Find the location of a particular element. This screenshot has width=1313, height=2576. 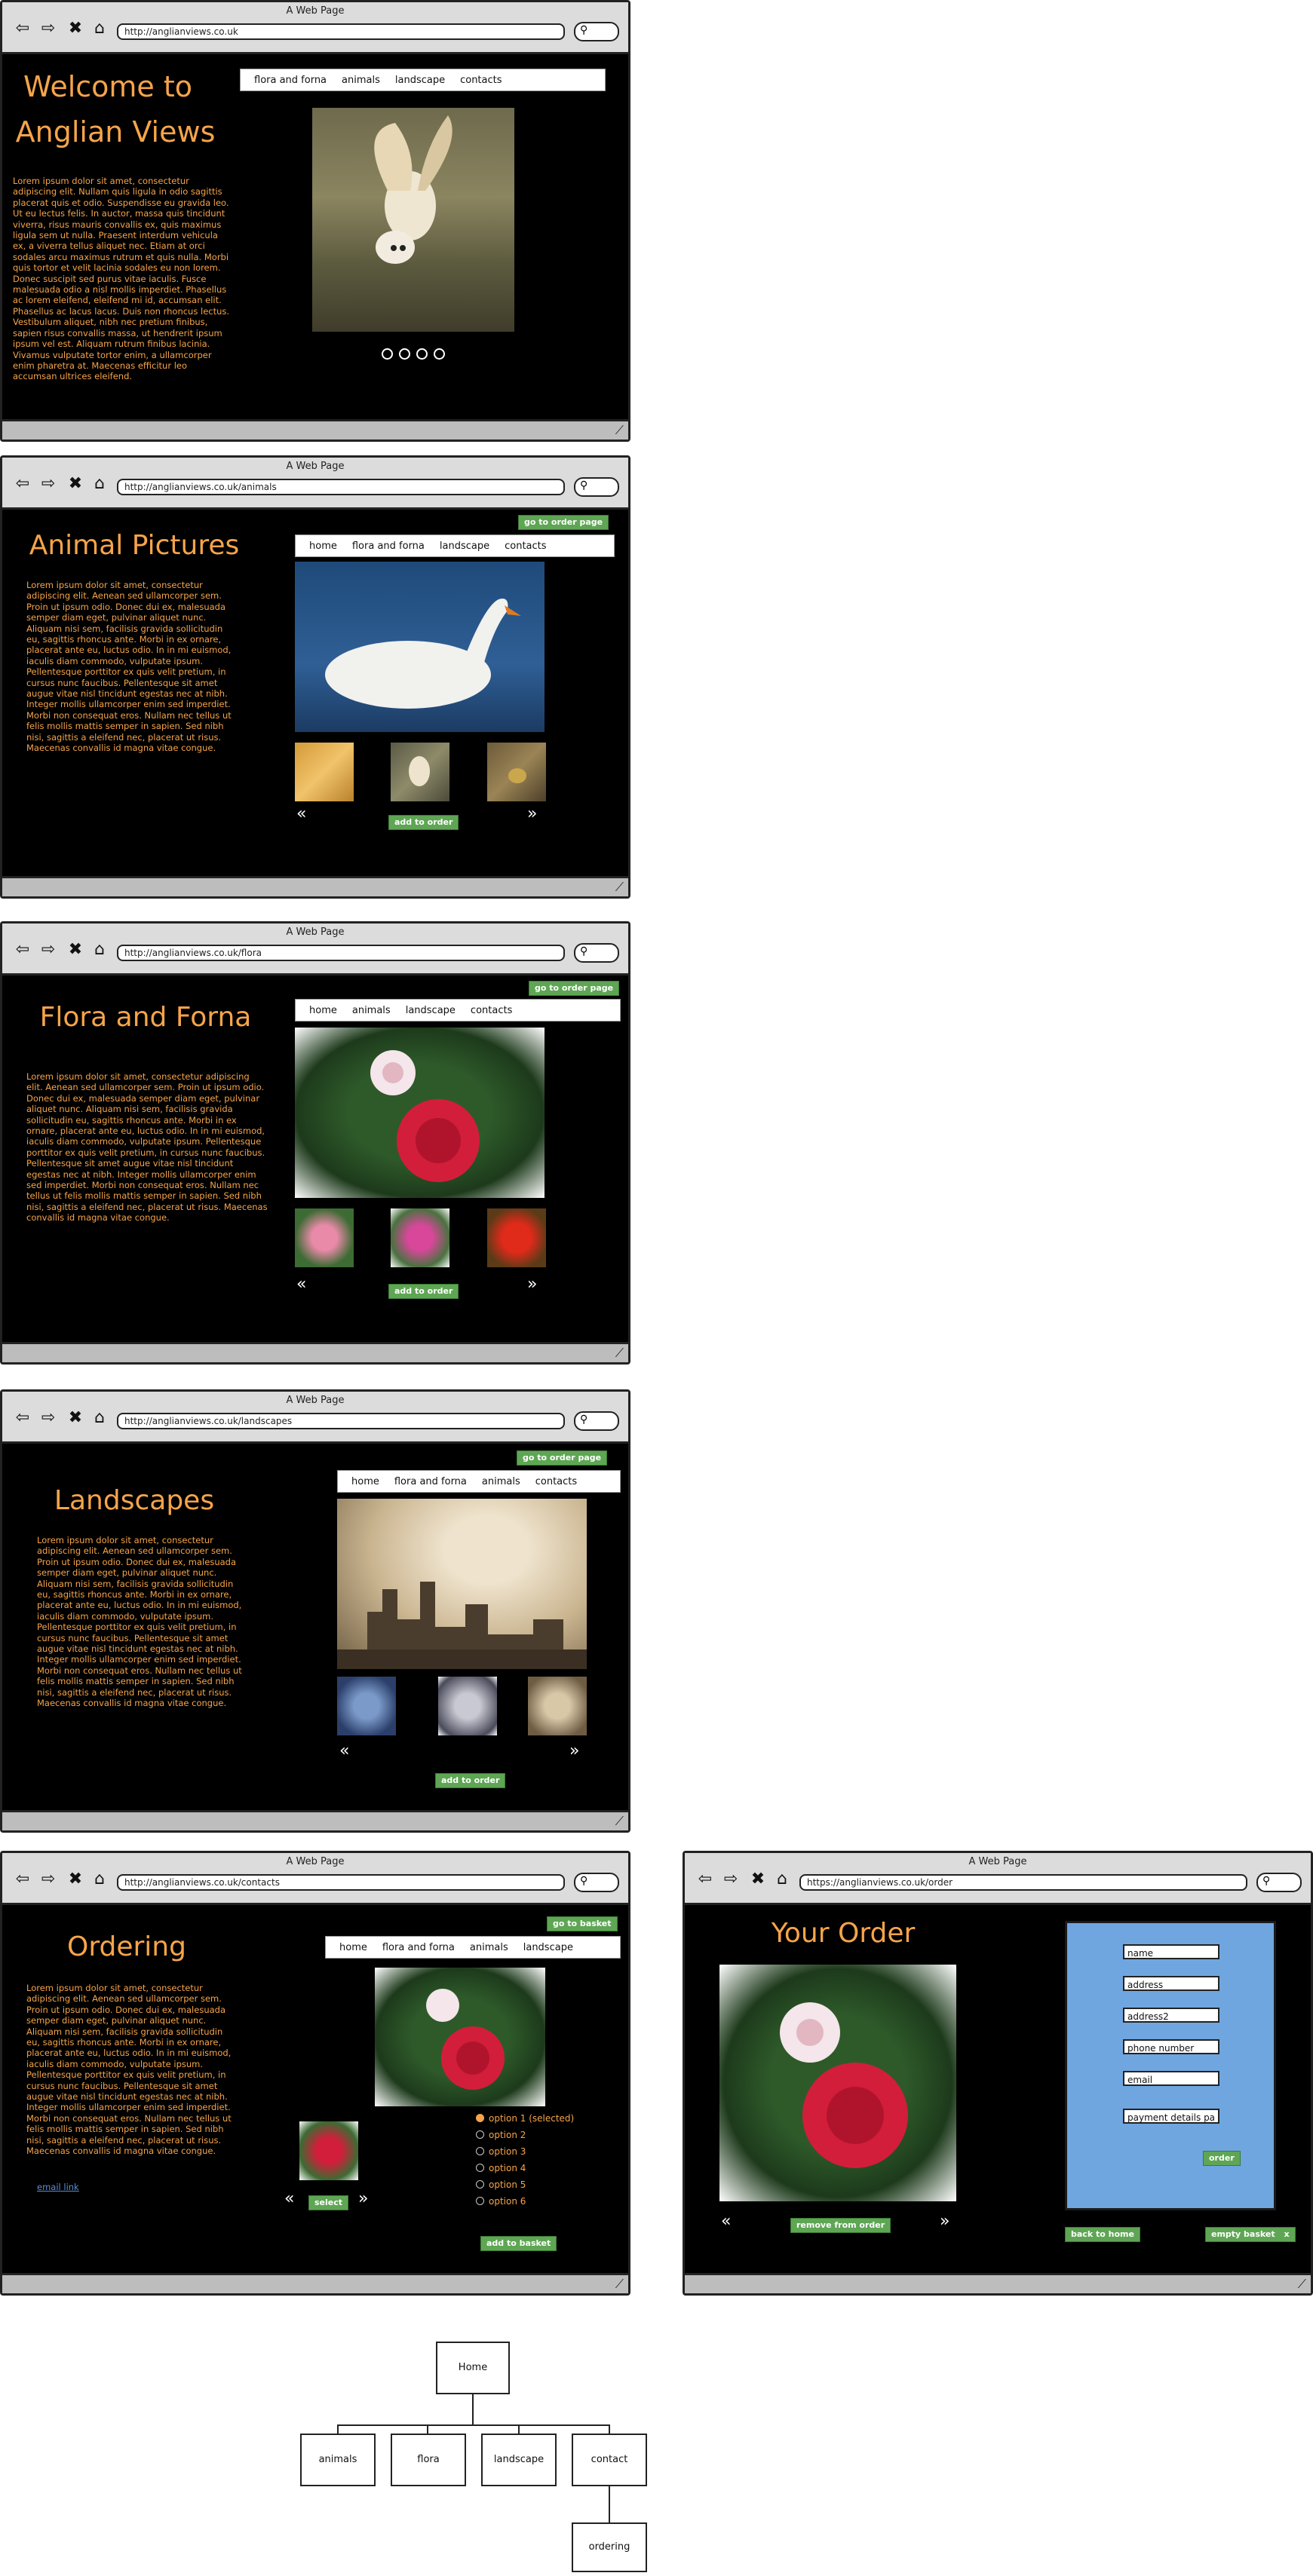

go-to-basket-button: go to basket is located at coordinates (582, 1923).